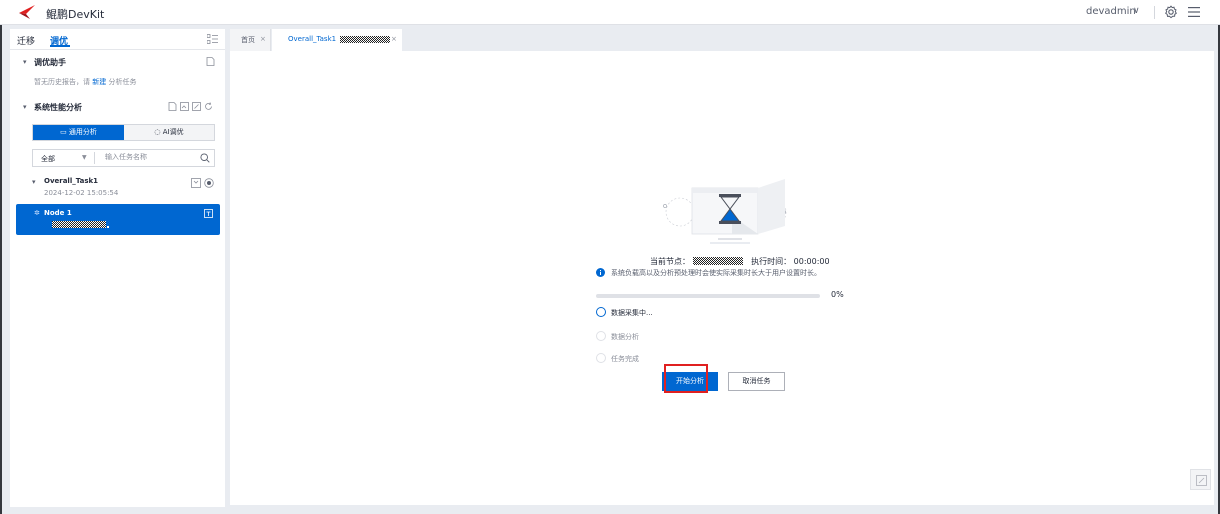 The image size is (1220, 514). What do you see at coordinates (60, 46) in the screenshot?
I see `active-tab-indicator` at bounding box center [60, 46].